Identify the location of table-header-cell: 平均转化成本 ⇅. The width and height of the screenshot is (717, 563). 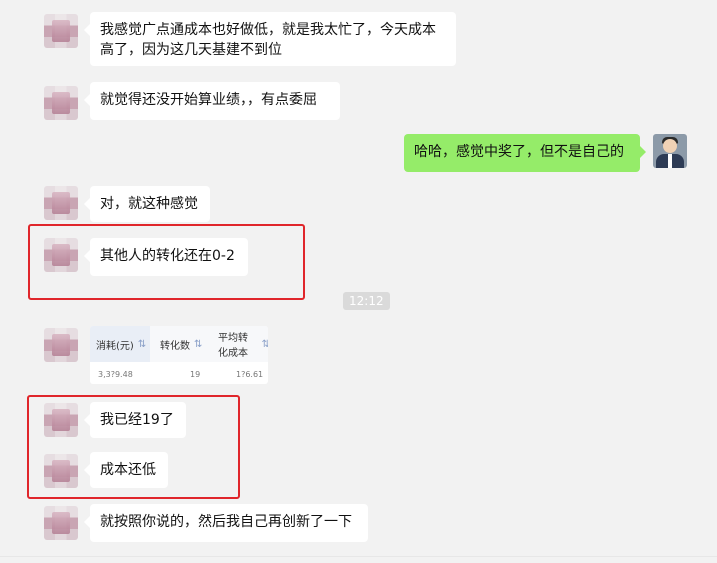
(243, 344).